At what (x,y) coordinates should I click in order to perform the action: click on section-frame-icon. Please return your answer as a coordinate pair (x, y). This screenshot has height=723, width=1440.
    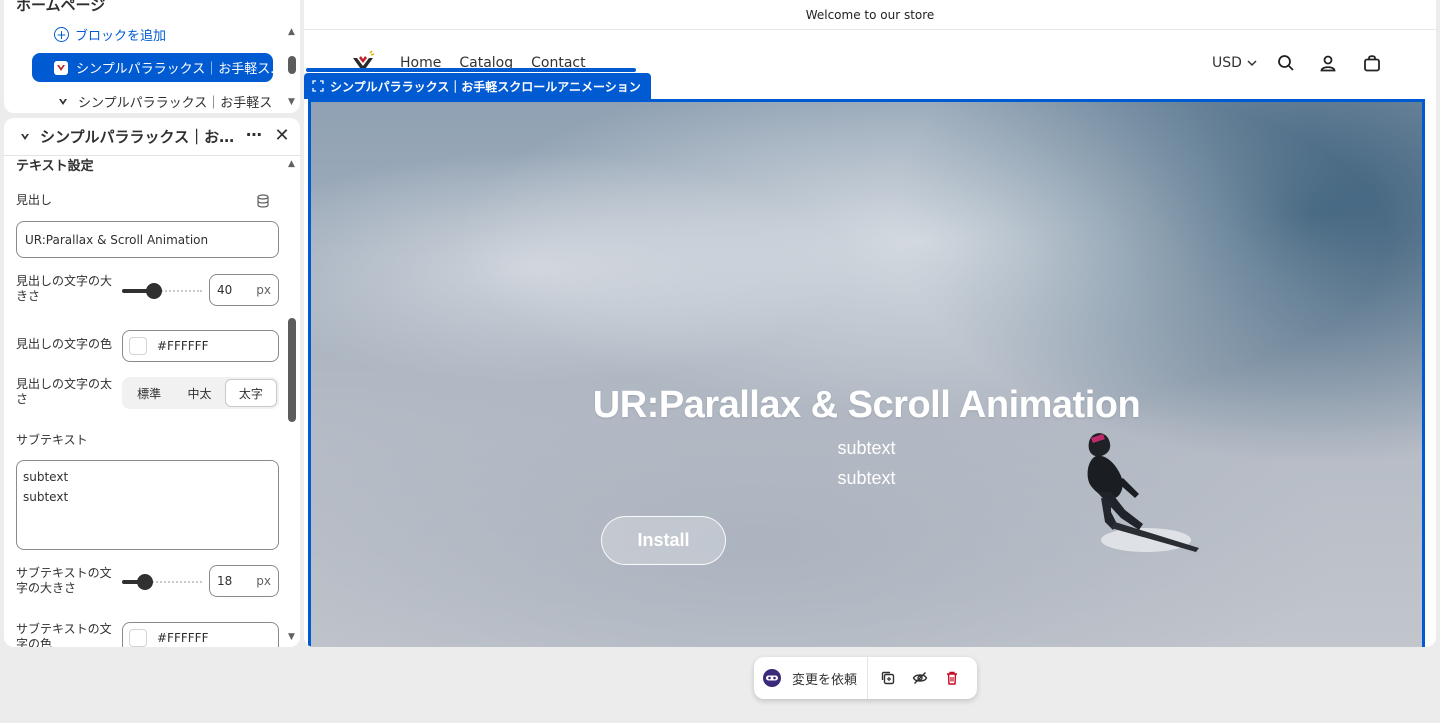
    Looking at the image, I should click on (318, 86).